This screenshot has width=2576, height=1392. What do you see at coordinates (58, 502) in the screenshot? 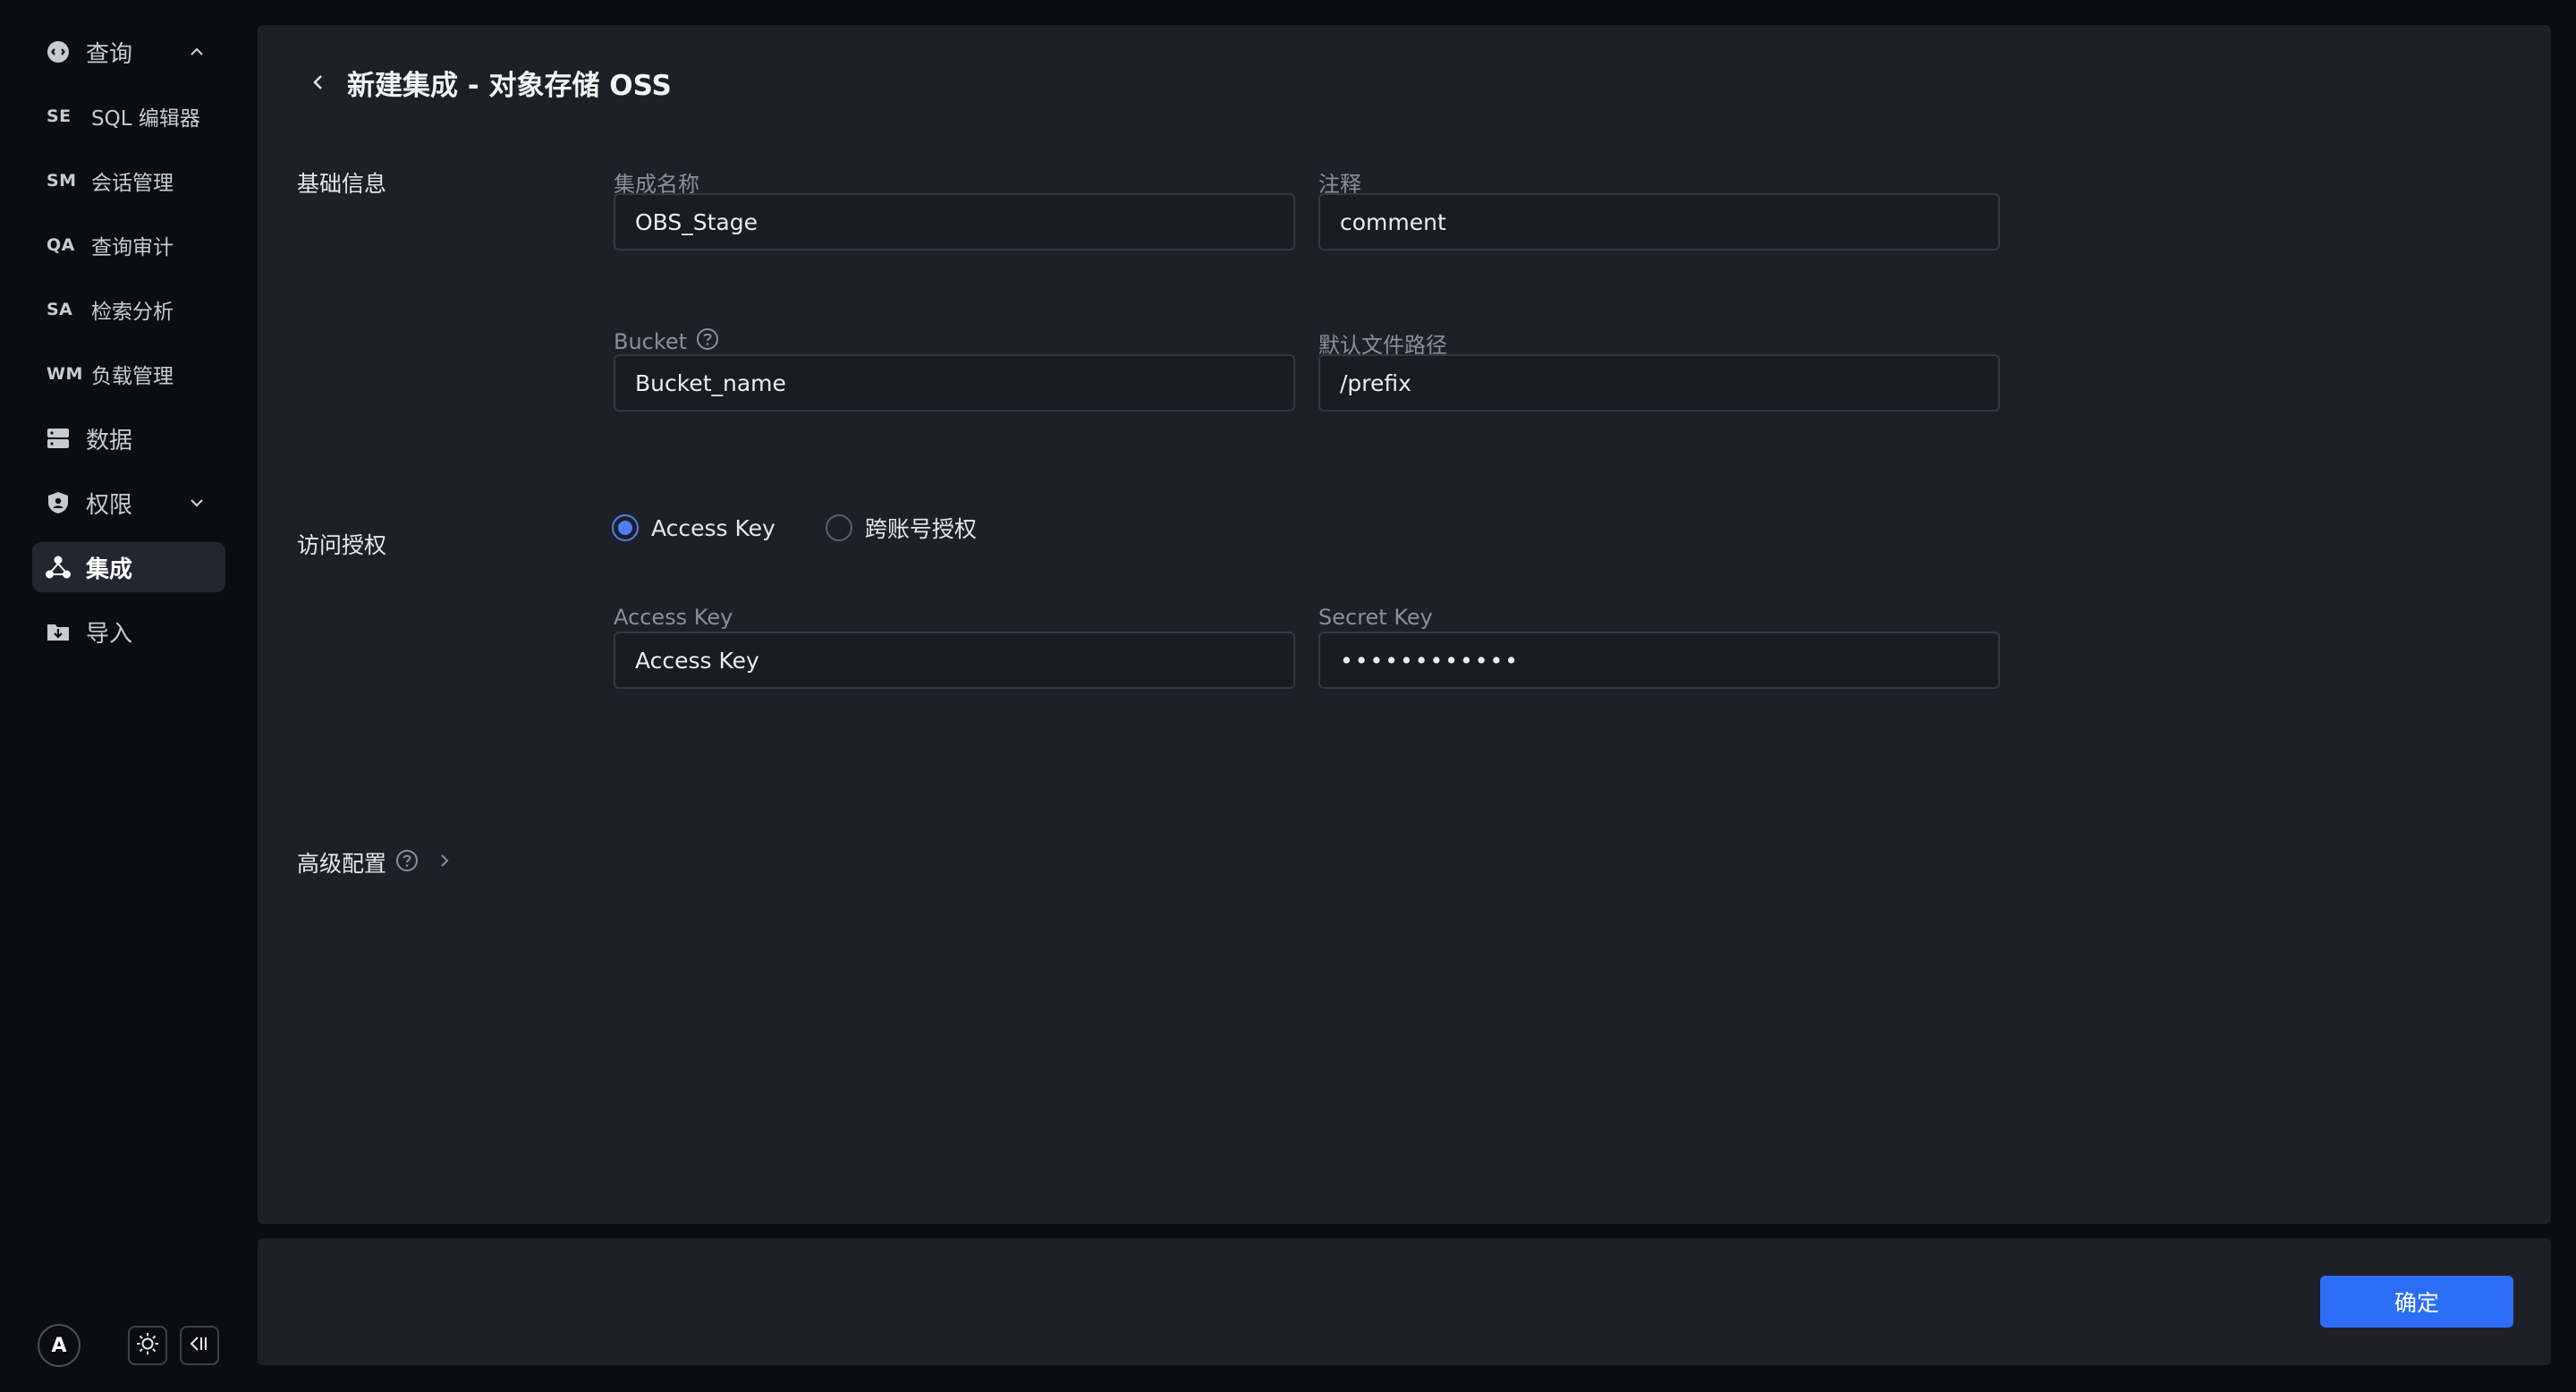
I see `shield-user-icon` at bounding box center [58, 502].